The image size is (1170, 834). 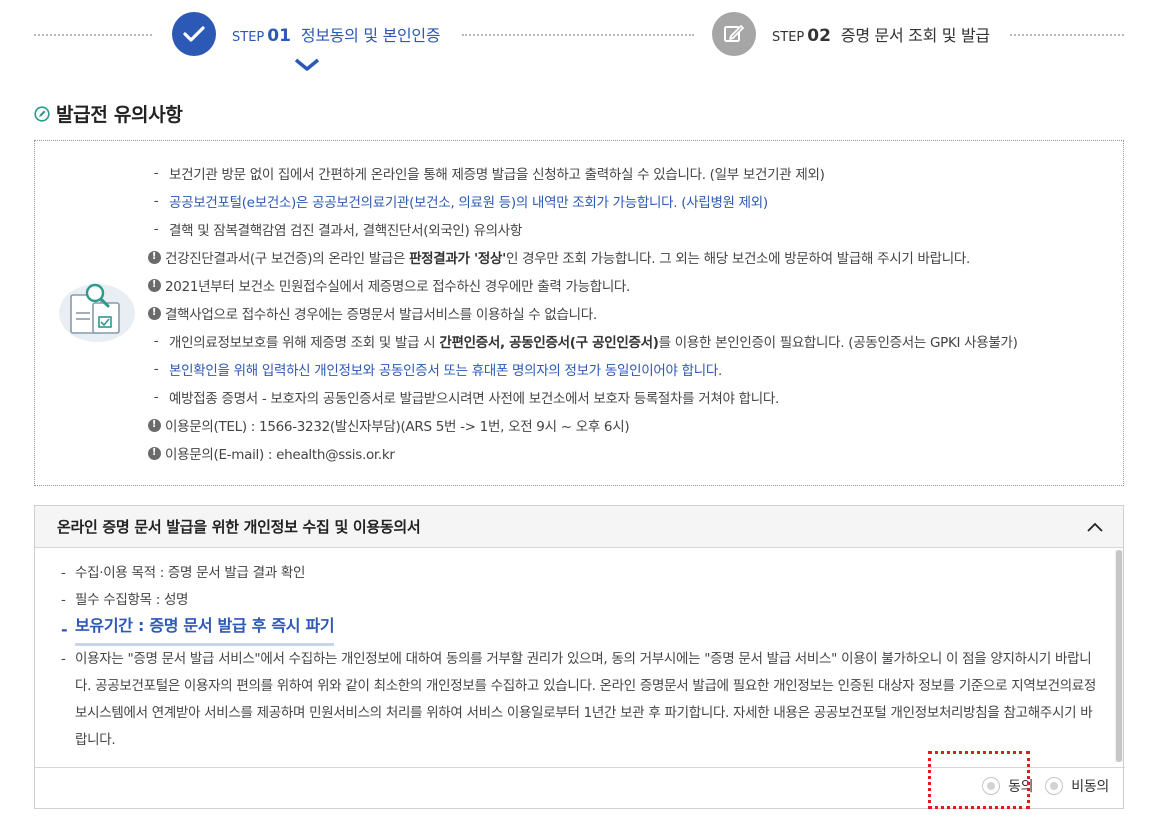 I want to click on scrollbar, so click(x=1119, y=656).